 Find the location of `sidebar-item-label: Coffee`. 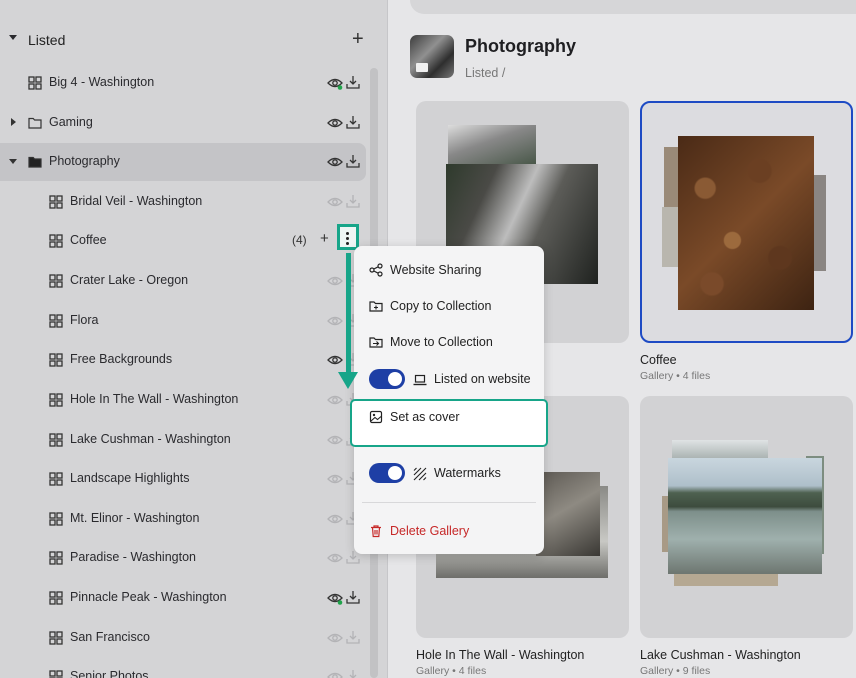

sidebar-item-label: Coffee is located at coordinates (88, 240).